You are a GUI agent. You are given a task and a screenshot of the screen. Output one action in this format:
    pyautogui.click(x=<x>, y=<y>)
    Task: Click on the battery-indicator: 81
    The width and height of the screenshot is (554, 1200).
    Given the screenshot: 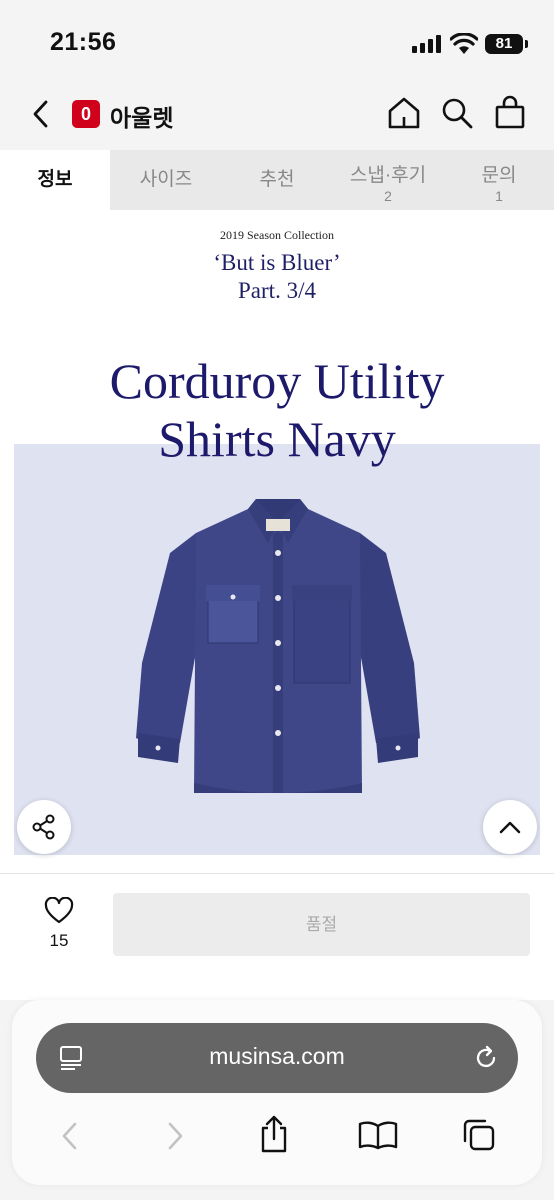 What is the action you would take?
    pyautogui.click(x=506, y=44)
    